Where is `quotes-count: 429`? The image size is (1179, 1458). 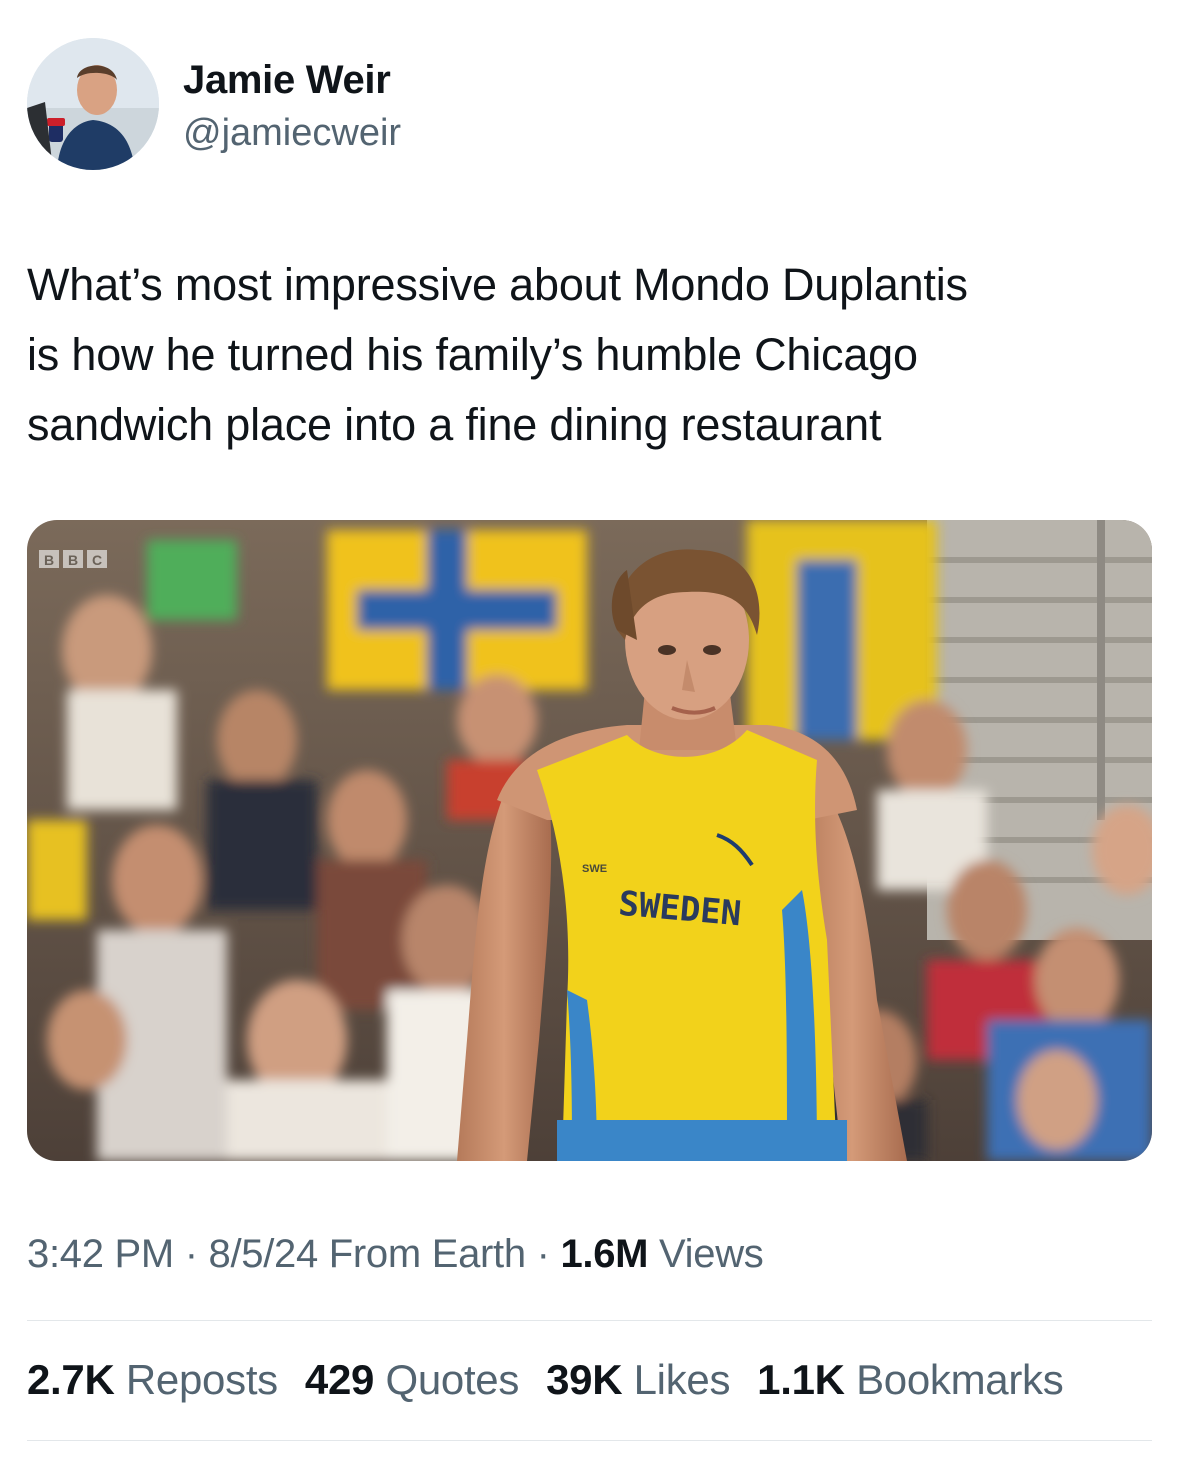 quotes-count: 429 is located at coordinates (339, 1379).